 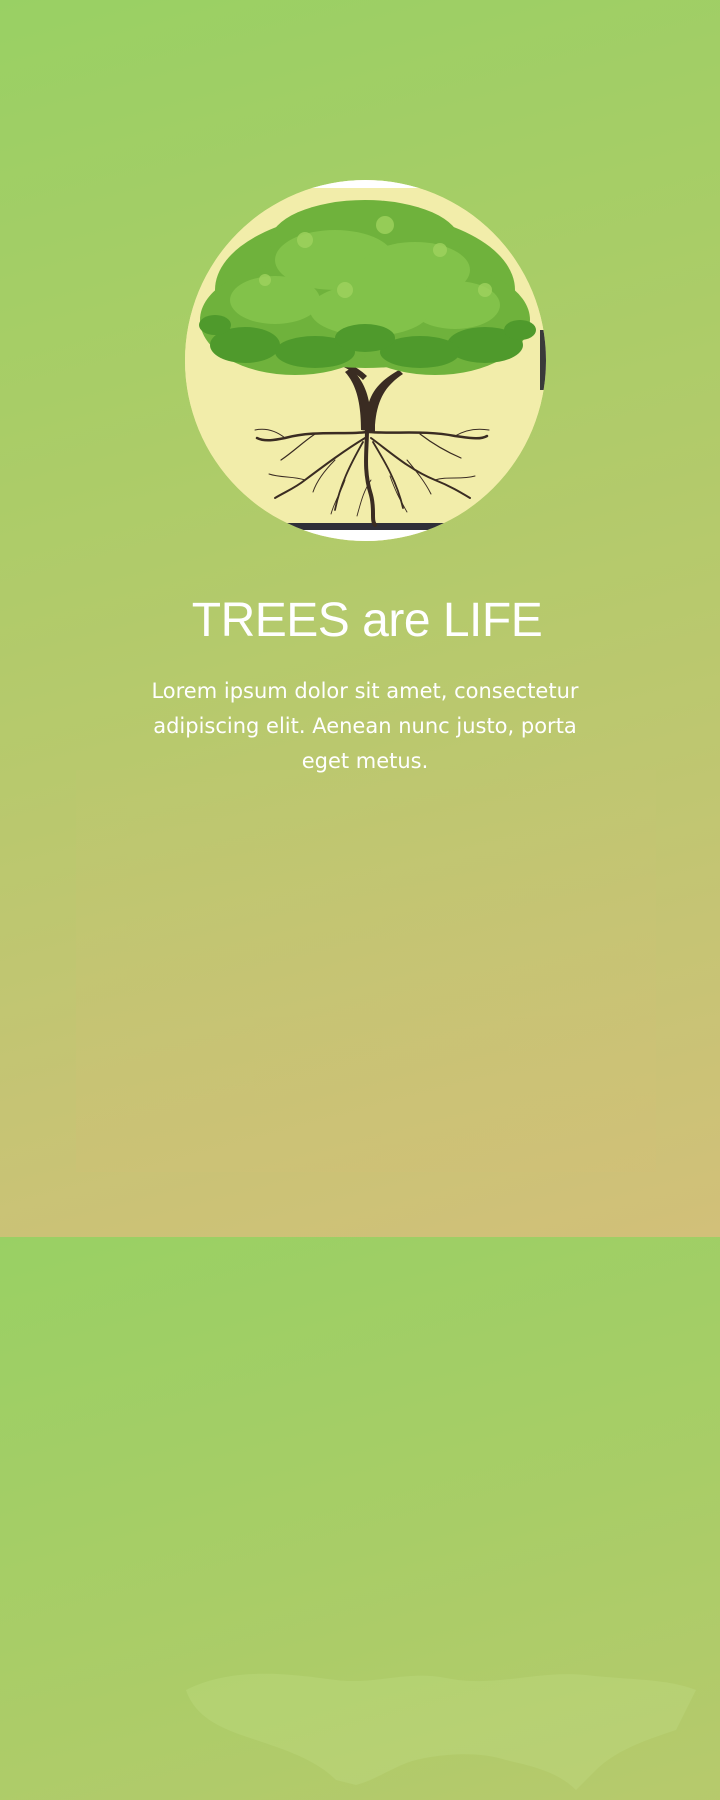 What do you see at coordinates (367, 620) in the screenshot?
I see `page-title: TREES are LIFE` at bounding box center [367, 620].